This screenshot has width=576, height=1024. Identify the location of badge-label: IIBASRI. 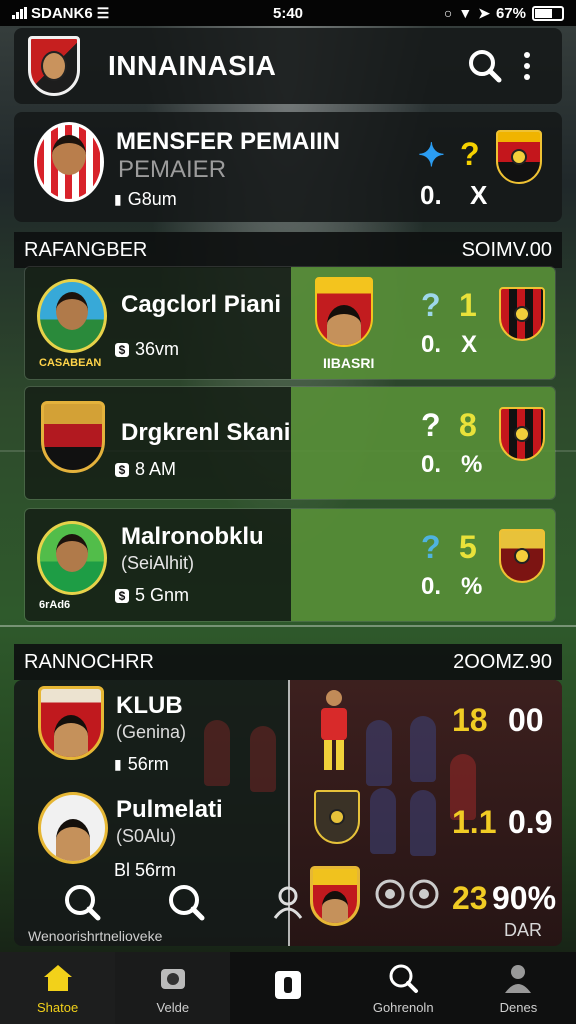
(349, 363).